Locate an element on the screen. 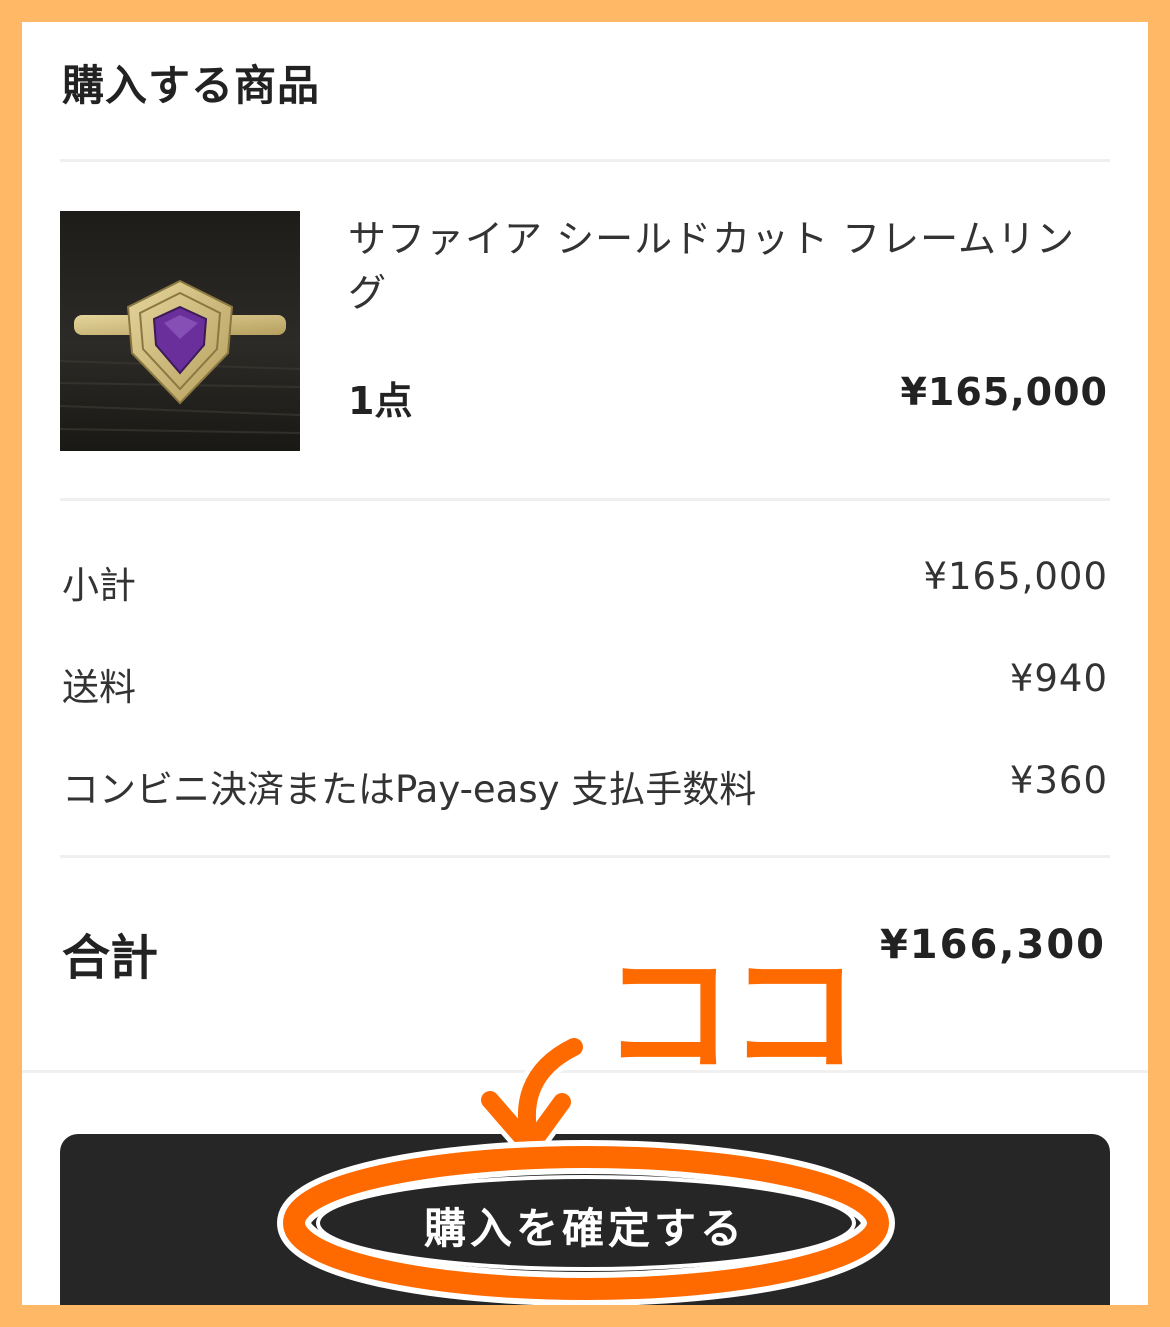 The height and width of the screenshot is (1327, 1170). shipping-label: 送料 is located at coordinates (99, 687).